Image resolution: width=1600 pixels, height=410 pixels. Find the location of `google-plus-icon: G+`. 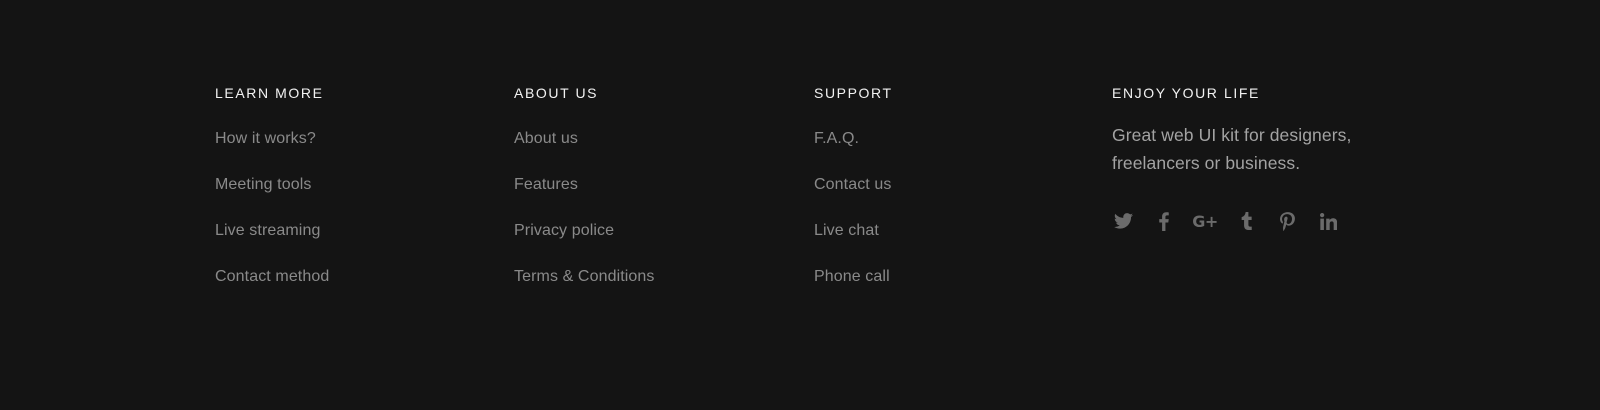

google-plus-icon: G+ is located at coordinates (1205, 221).